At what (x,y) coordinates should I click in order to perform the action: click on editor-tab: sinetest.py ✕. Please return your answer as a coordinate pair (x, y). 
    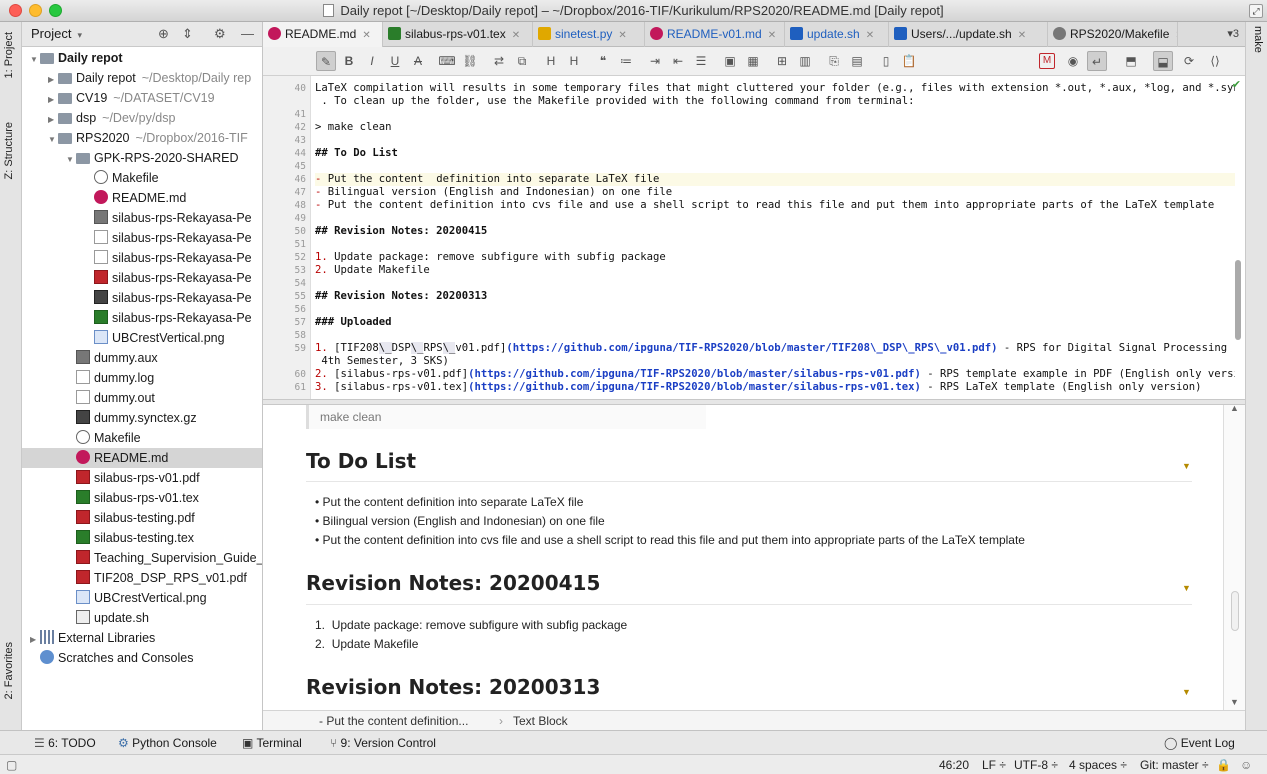
    Looking at the image, I should click on (589, 34).